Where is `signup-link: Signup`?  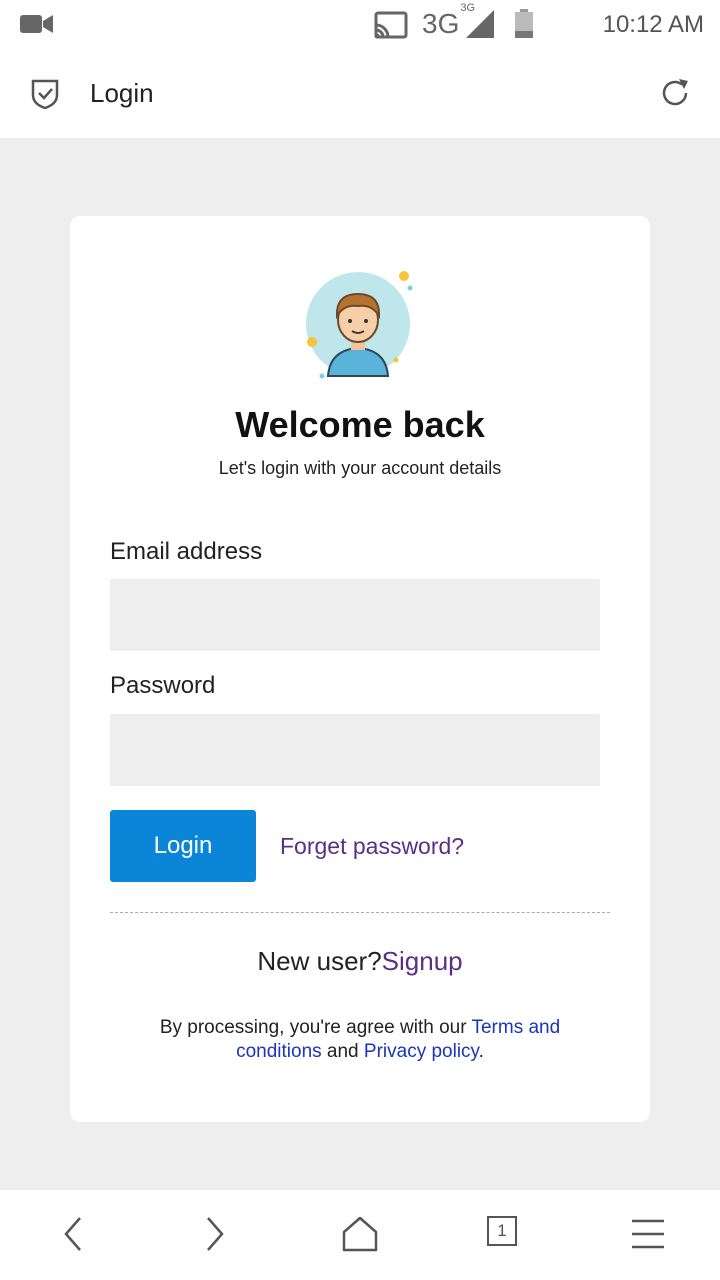
signup-link: Signup is located at coordinates (422, 961).